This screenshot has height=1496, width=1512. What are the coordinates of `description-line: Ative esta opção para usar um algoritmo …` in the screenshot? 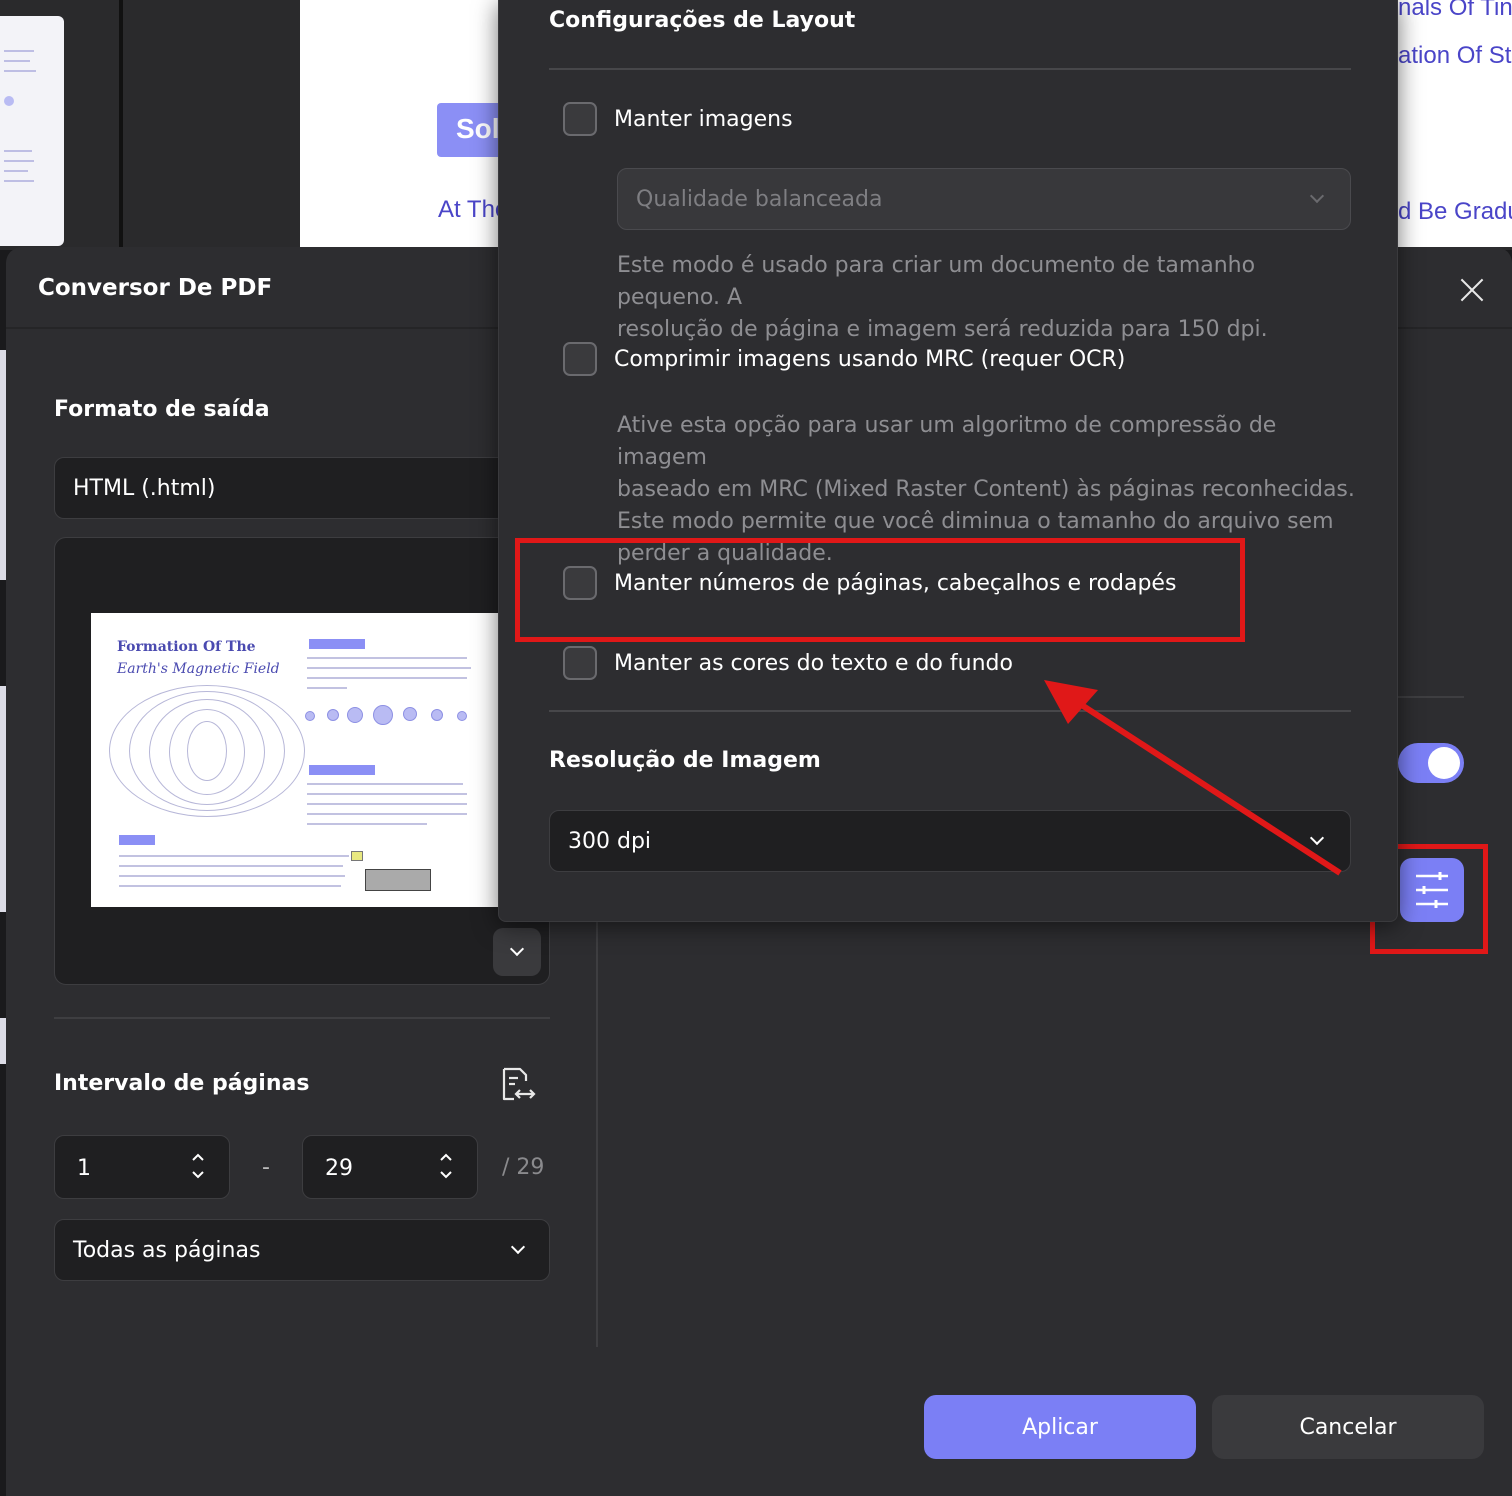 It's located at (947, 441).